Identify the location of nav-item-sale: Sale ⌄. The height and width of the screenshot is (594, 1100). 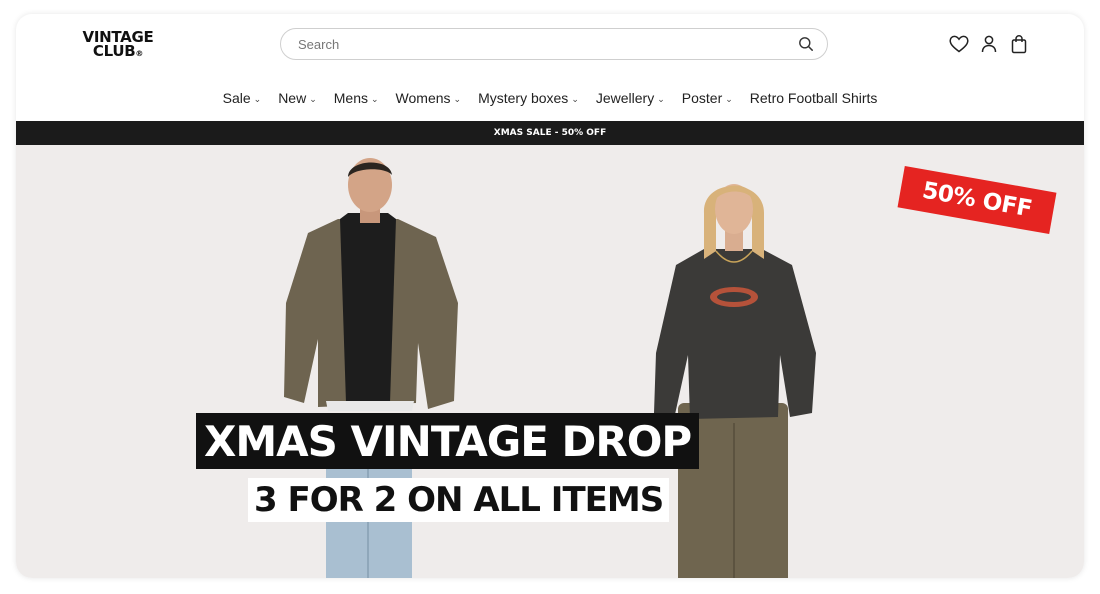
(242, 98).